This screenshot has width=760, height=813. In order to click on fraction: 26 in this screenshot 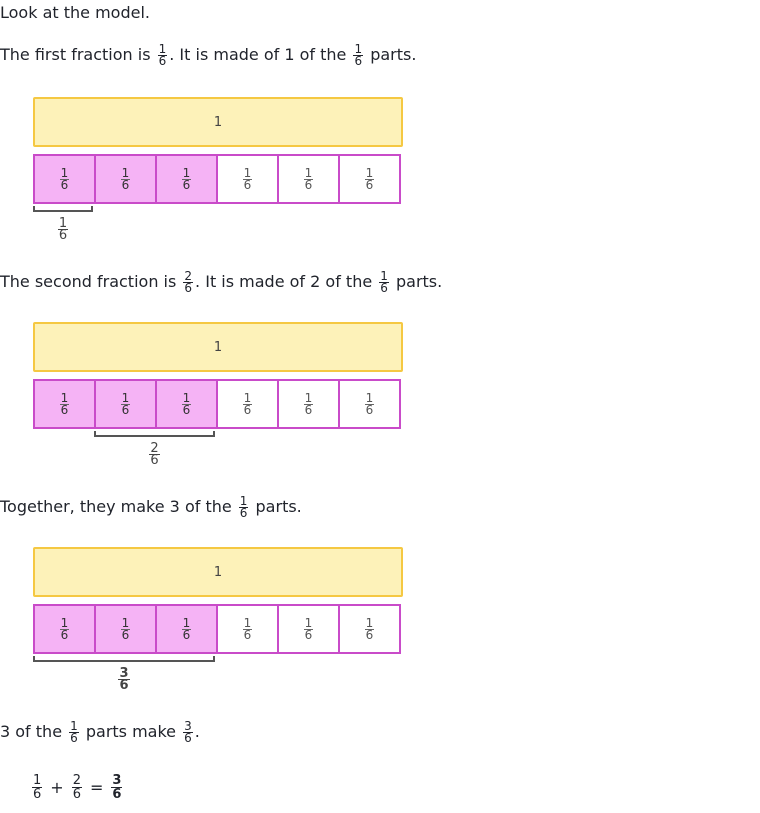, I will do `click(188, 282)`.